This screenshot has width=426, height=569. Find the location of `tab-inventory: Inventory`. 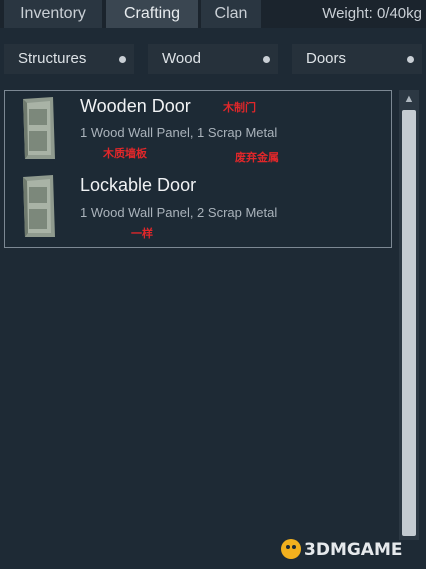

tab-inventory: Inventory is located at coordinates (53, 14).